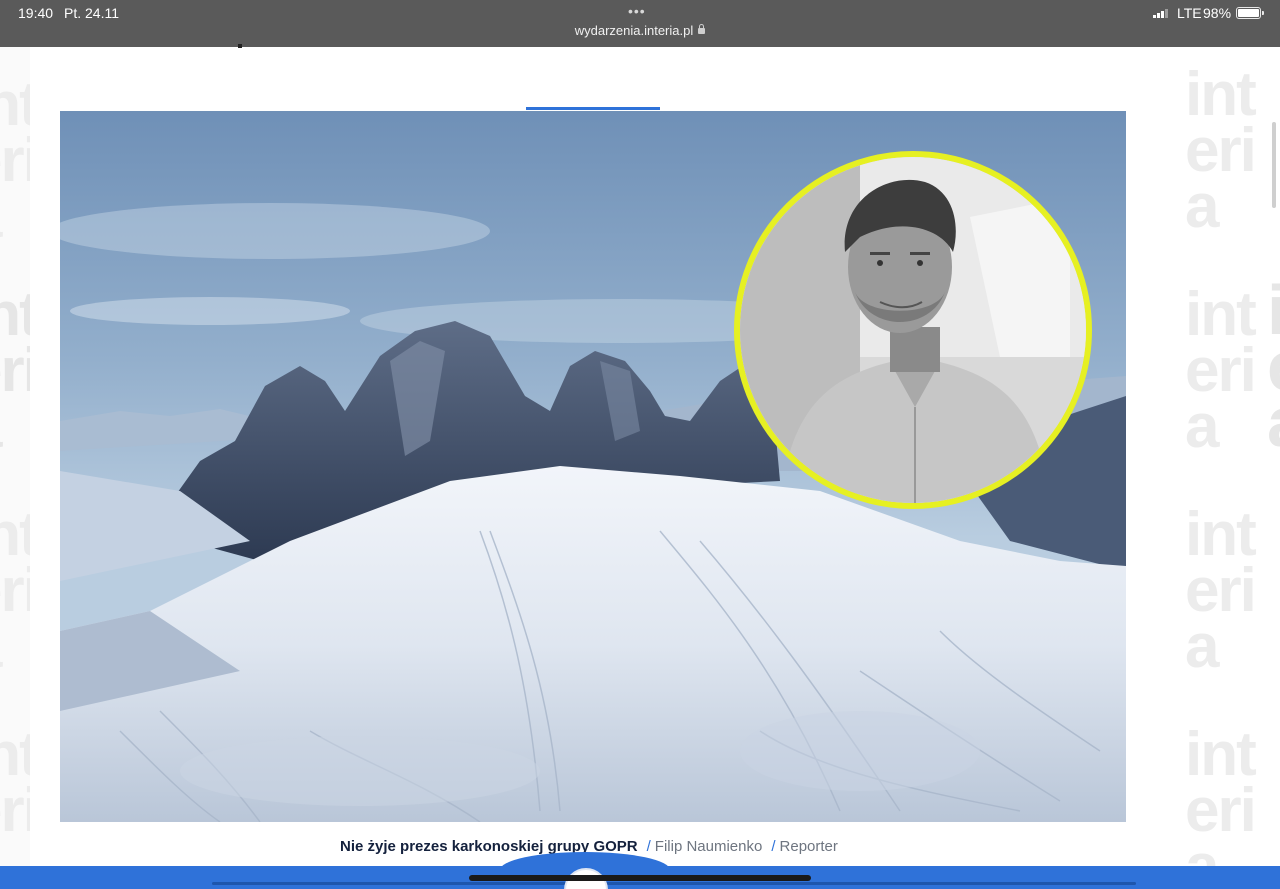  What do you see at coordinates (709, 846) in the screenshot?
I see `caption-author: Filip Naumienko` at bounding box center [709, 846].